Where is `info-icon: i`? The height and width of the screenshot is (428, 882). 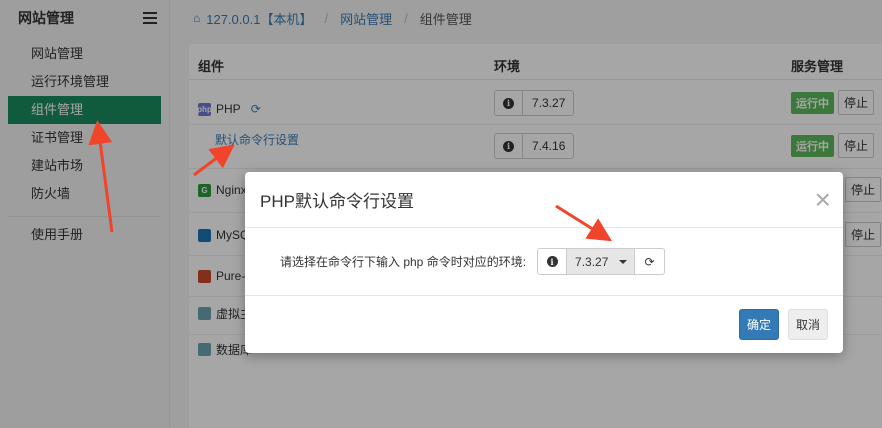 info-icon: i is located at coordinates (552, 261).